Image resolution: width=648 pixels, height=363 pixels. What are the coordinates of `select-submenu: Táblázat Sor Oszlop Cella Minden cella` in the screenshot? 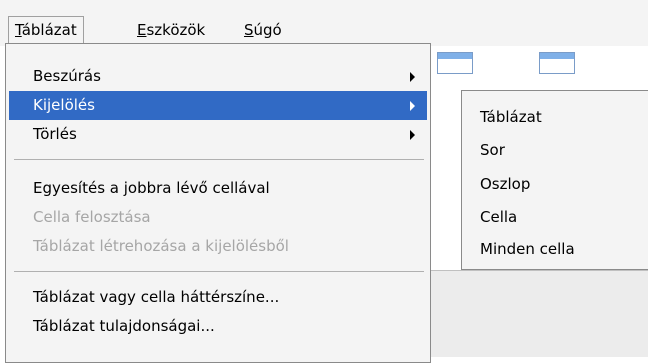 It's located at (554, 180).